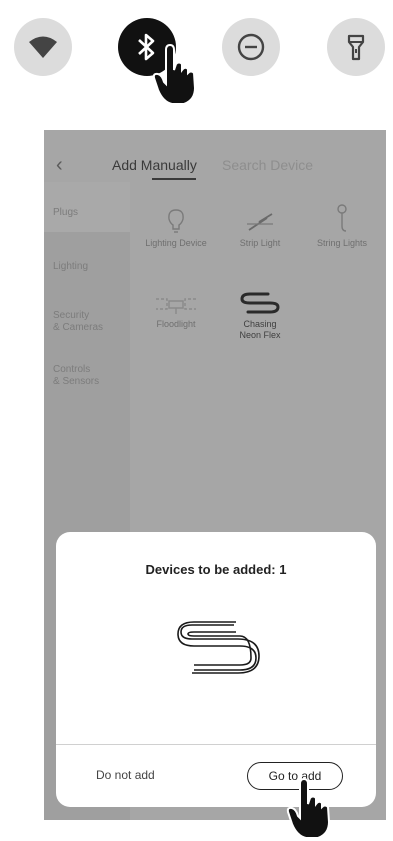 The height and width of the screenshot is (841, 393). I want to click on flashlight-toggle, so click(356, 47).